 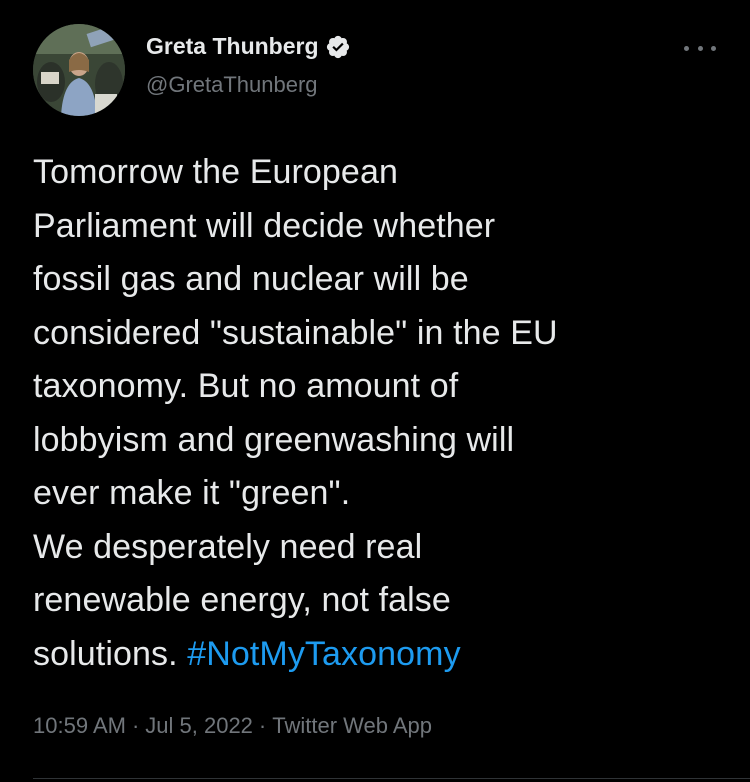 What do you see at coordinates (232, 46) in the screenshot?
I see `author-name-label: Greta Thunberg` at bounding box center [232, 46].